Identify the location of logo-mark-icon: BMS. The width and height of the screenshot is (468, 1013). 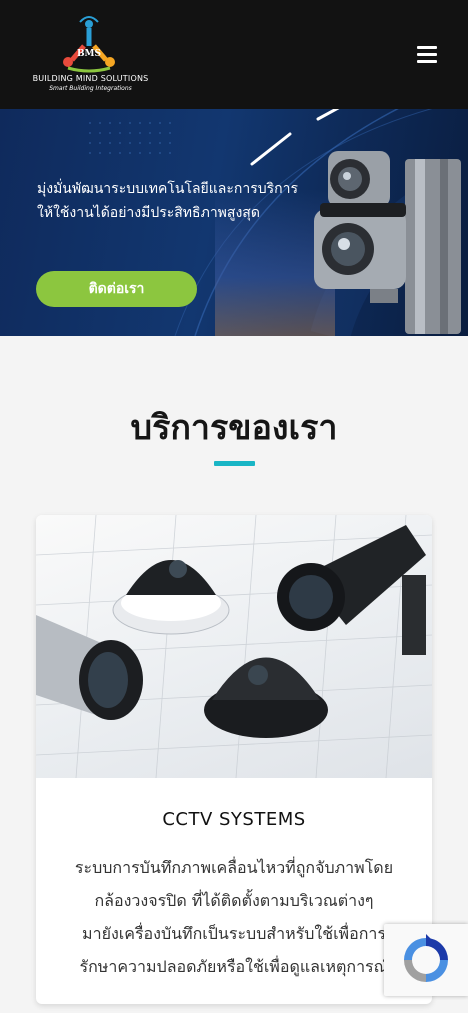
(89, 44).